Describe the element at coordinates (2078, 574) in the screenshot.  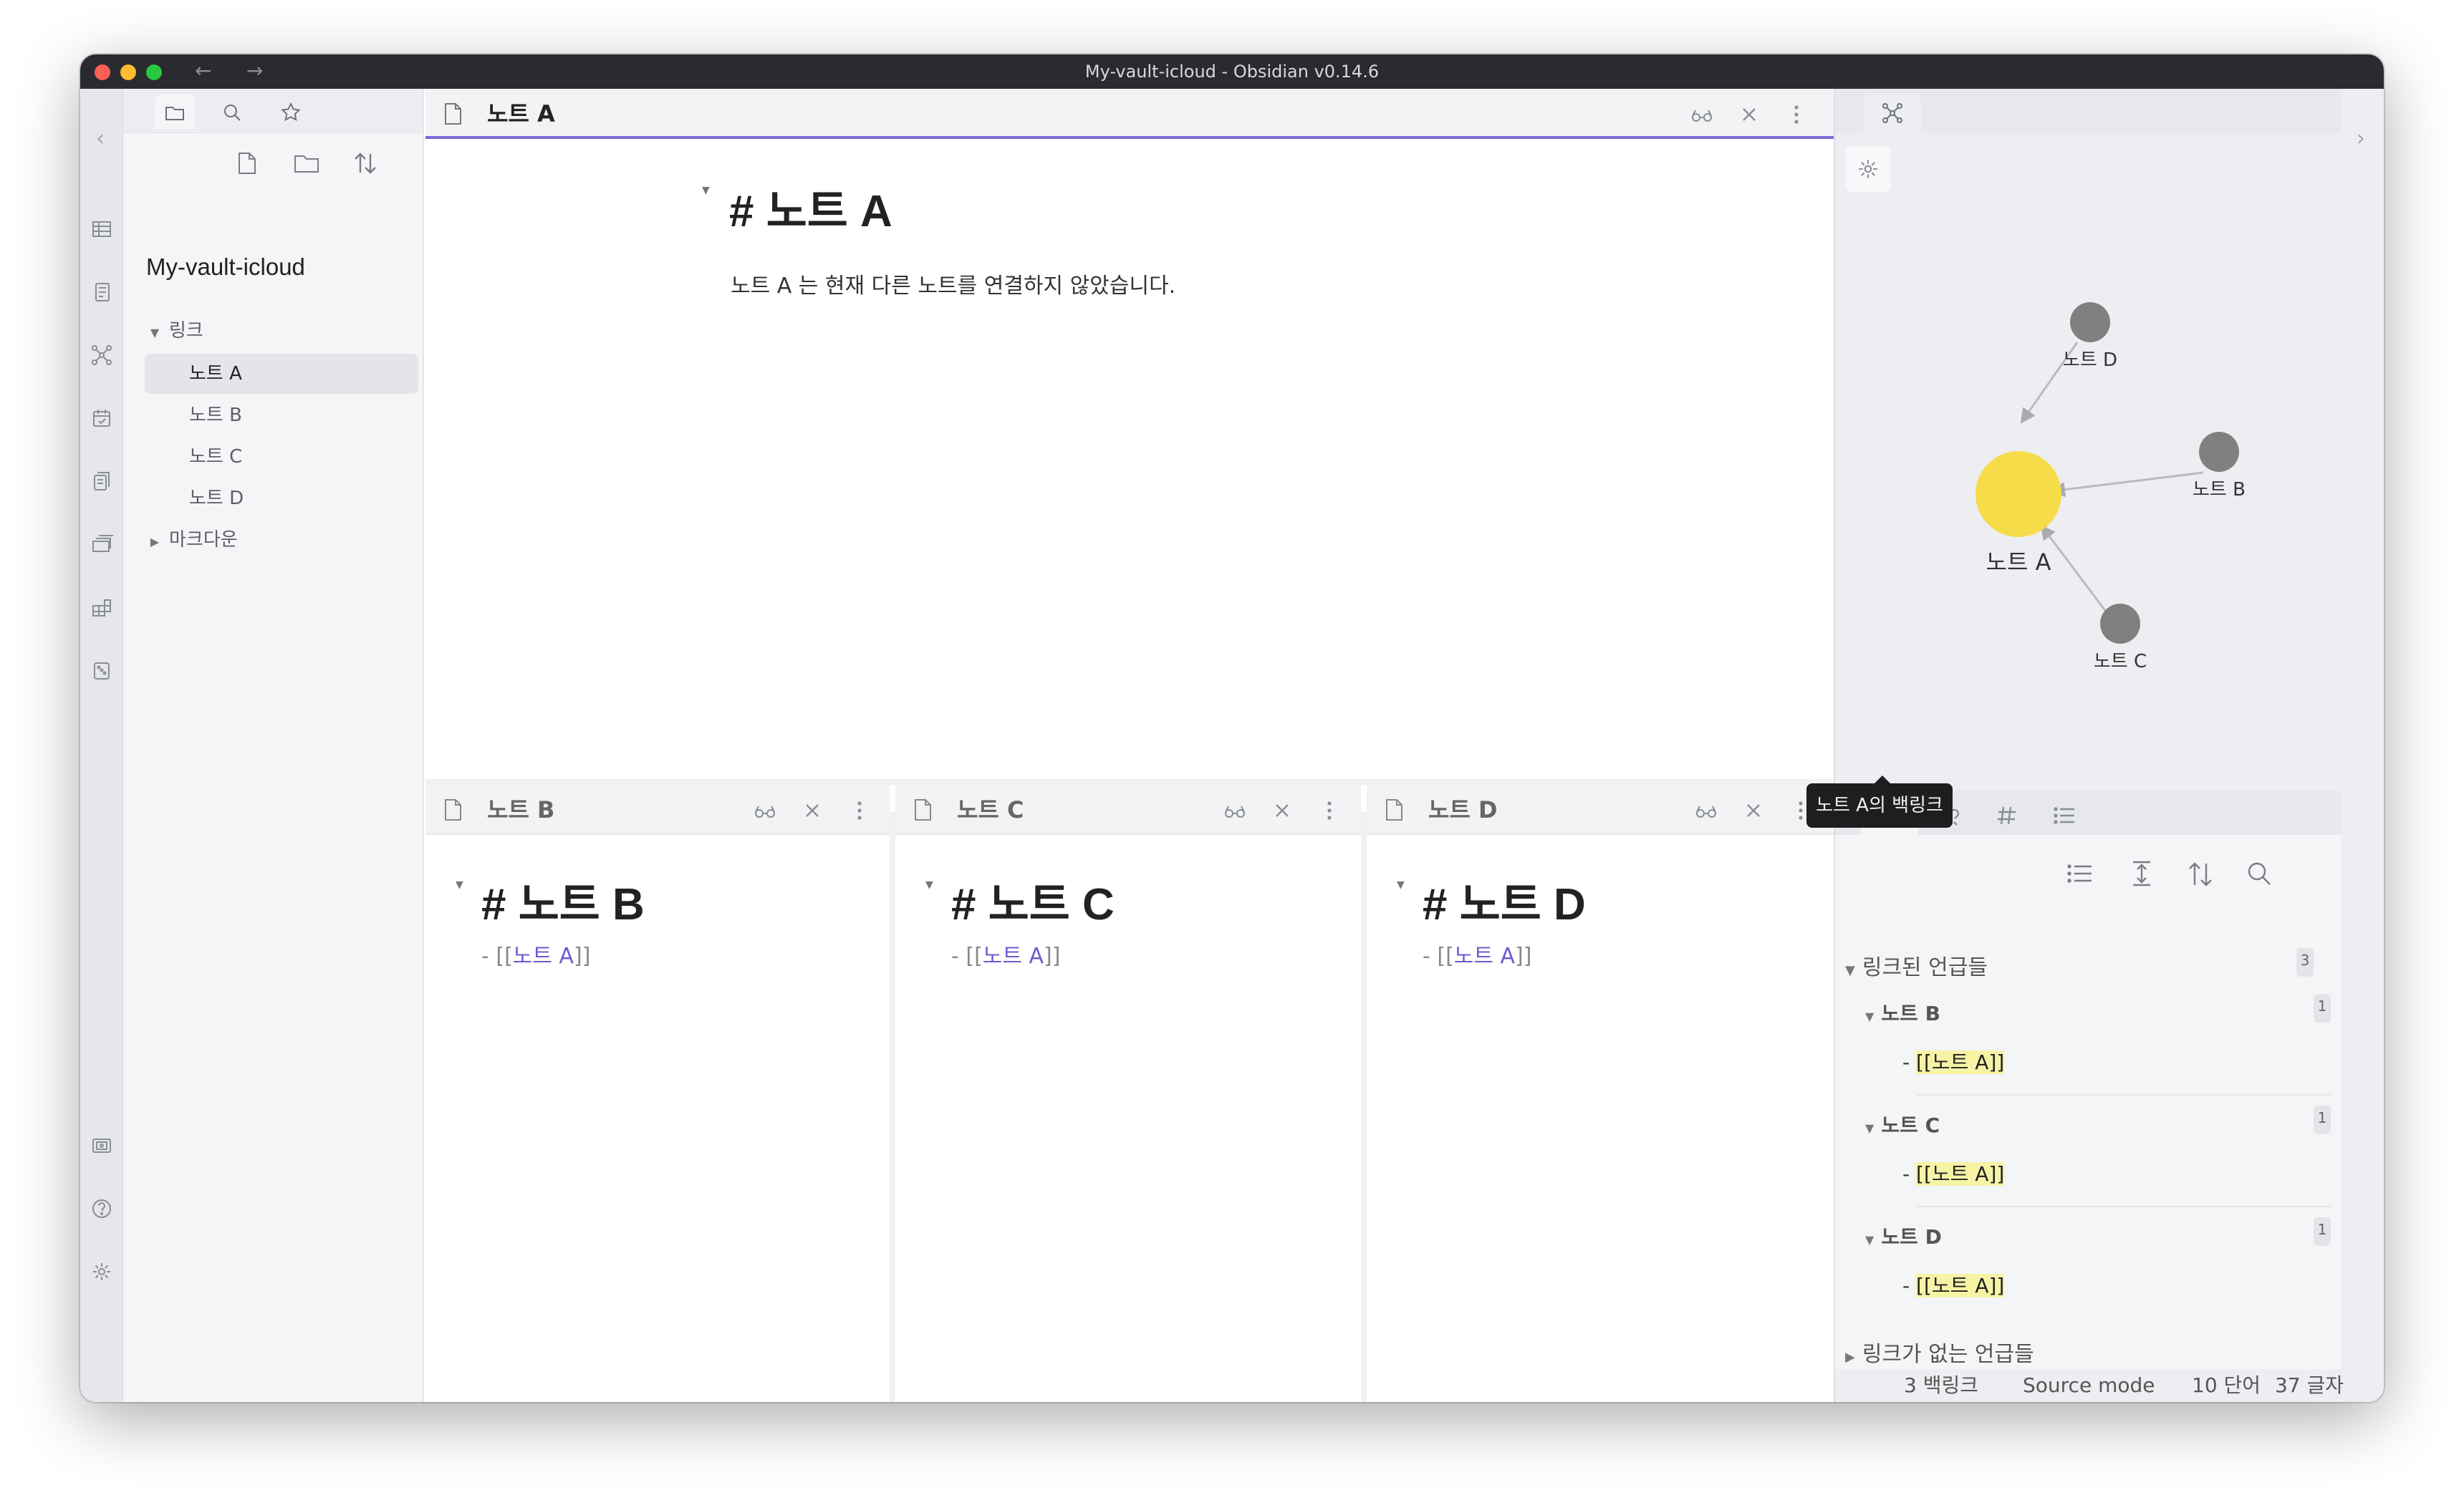
I see `graph-edge` at that location.